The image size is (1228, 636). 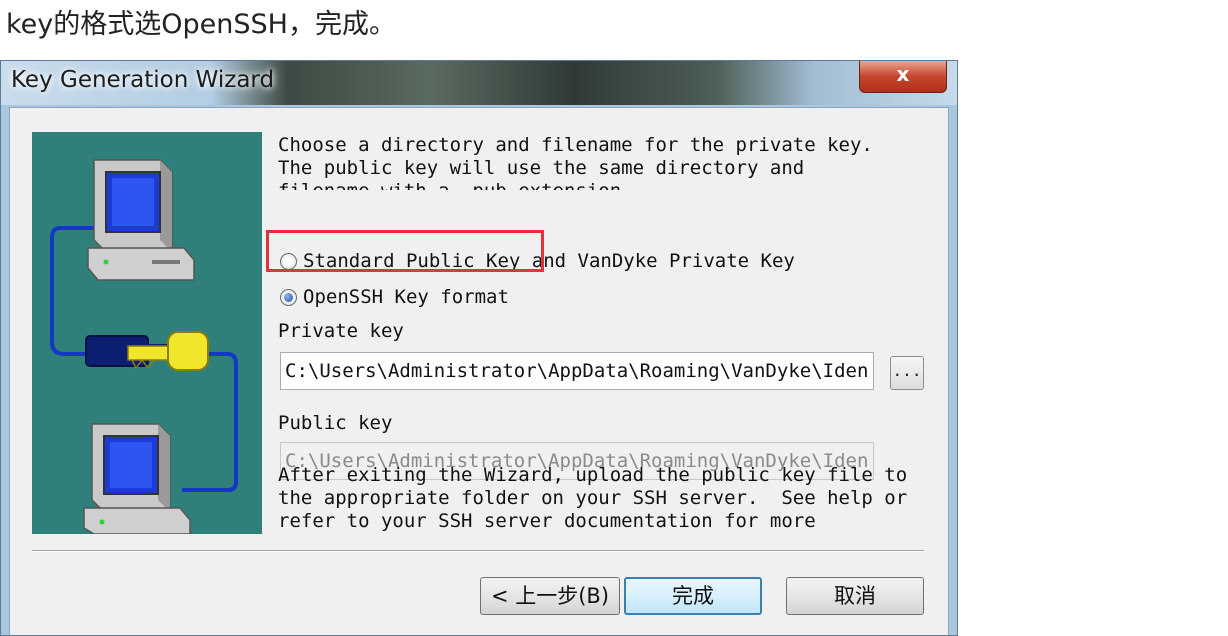 I want to click on wizard-illustration, so click(x=147, y=333).